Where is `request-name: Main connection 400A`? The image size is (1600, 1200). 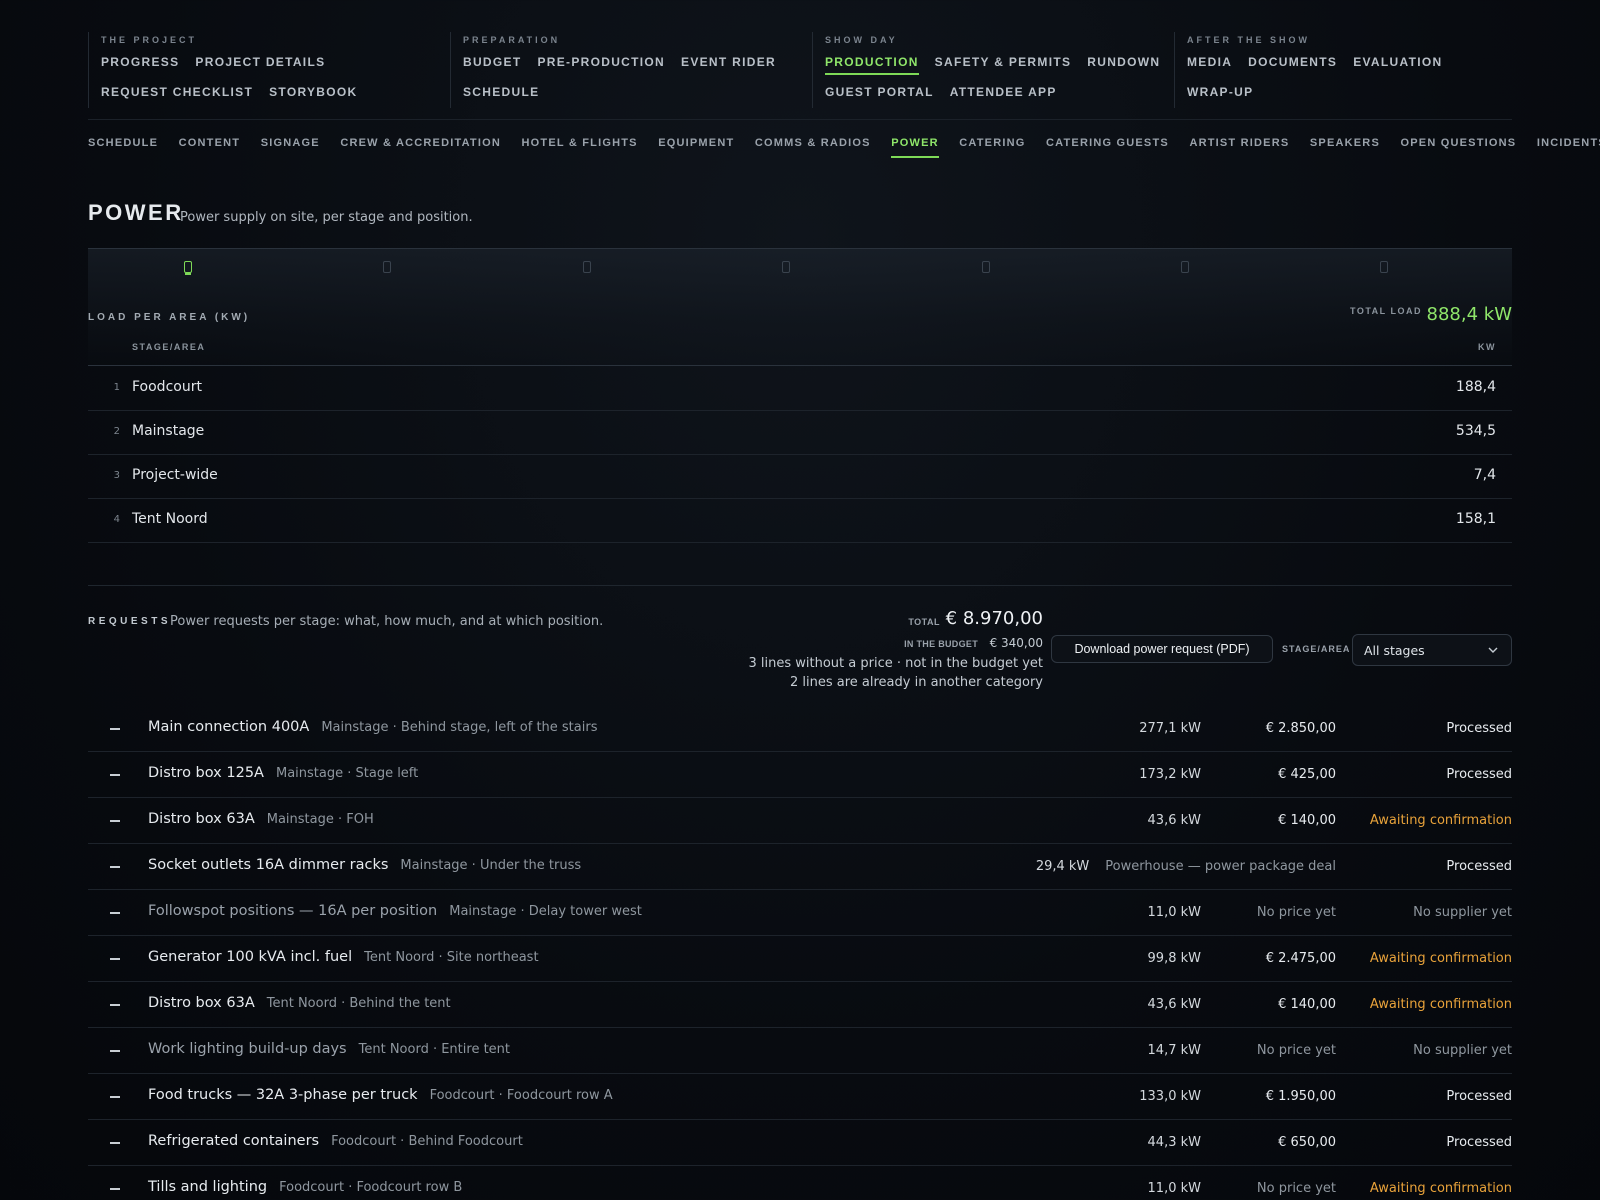 request-name: Main connection 400A is located at coordinates (229, 727).